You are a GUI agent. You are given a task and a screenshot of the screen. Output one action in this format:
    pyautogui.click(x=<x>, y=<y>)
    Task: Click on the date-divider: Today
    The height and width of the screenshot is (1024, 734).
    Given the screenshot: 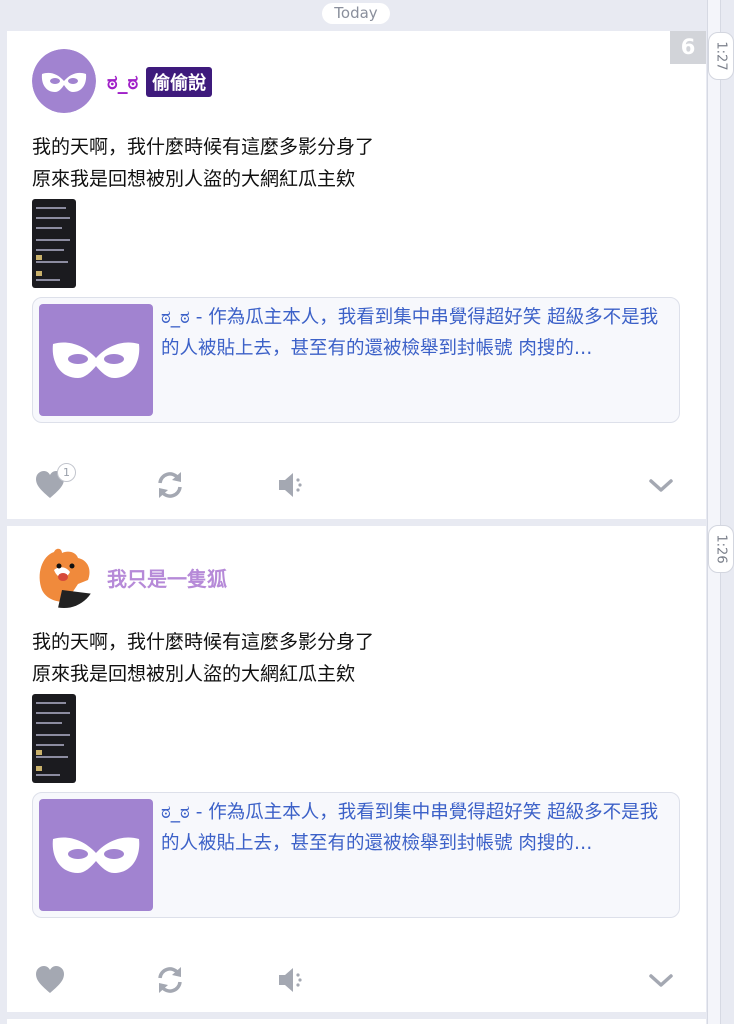 What is the action you would take?
    pyautogui.click(x=356, y=13)
    